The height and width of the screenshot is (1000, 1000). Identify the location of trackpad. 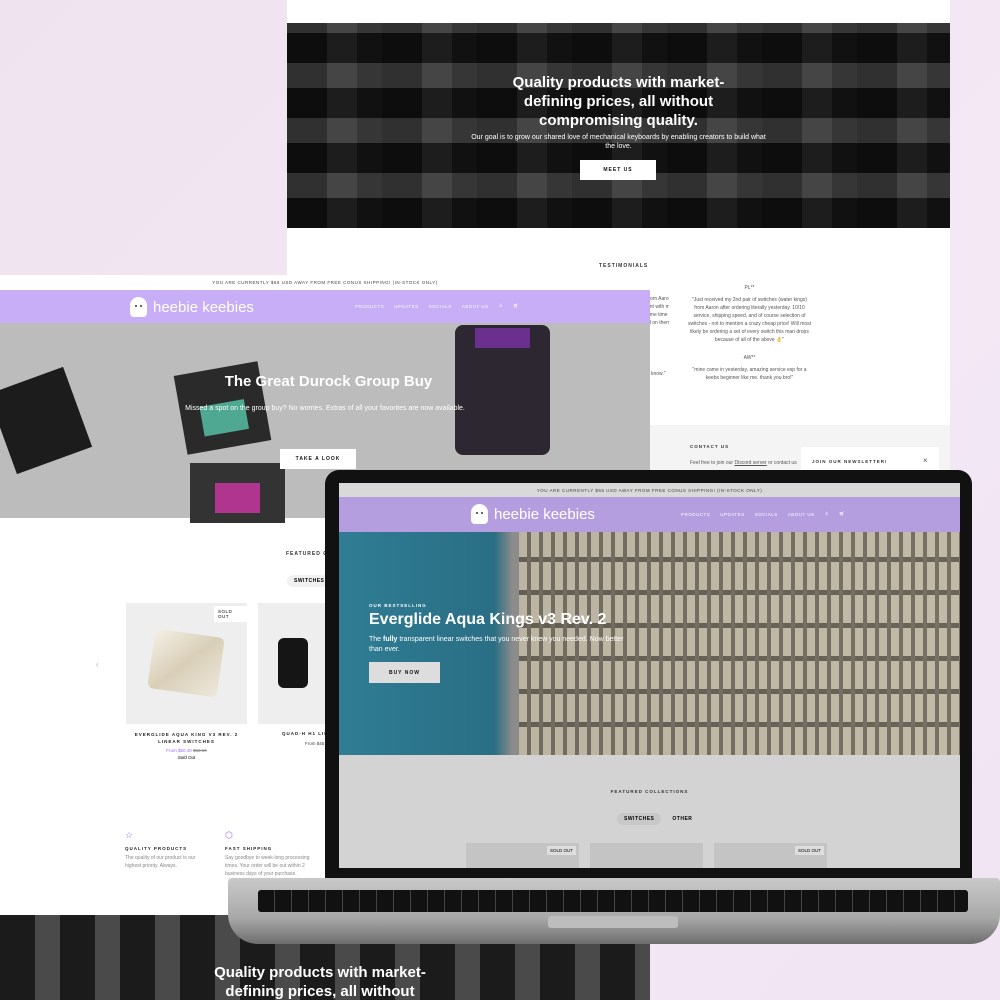
(613, 922).